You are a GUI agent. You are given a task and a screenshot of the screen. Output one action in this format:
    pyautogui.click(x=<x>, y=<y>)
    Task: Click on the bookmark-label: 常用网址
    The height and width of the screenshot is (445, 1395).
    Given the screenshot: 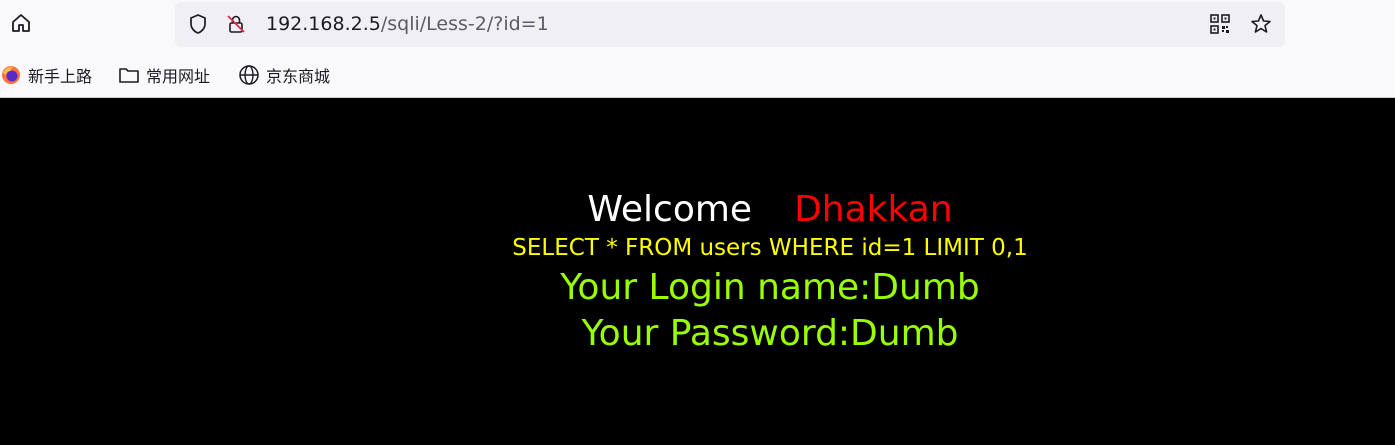 What is the action you would take?
    pyautogui.click(x=178, y=76)
    